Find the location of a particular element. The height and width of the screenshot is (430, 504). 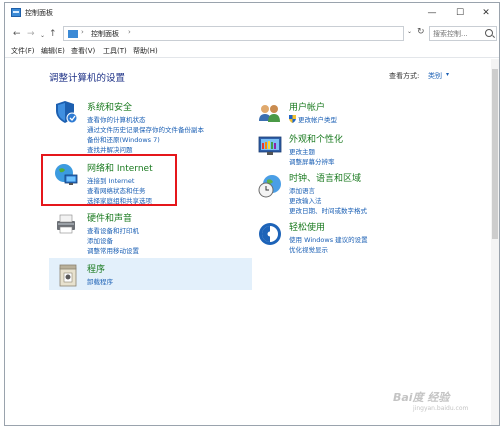

baidu-watermark: Bai度 经验 is located at coordinates (421, 397).